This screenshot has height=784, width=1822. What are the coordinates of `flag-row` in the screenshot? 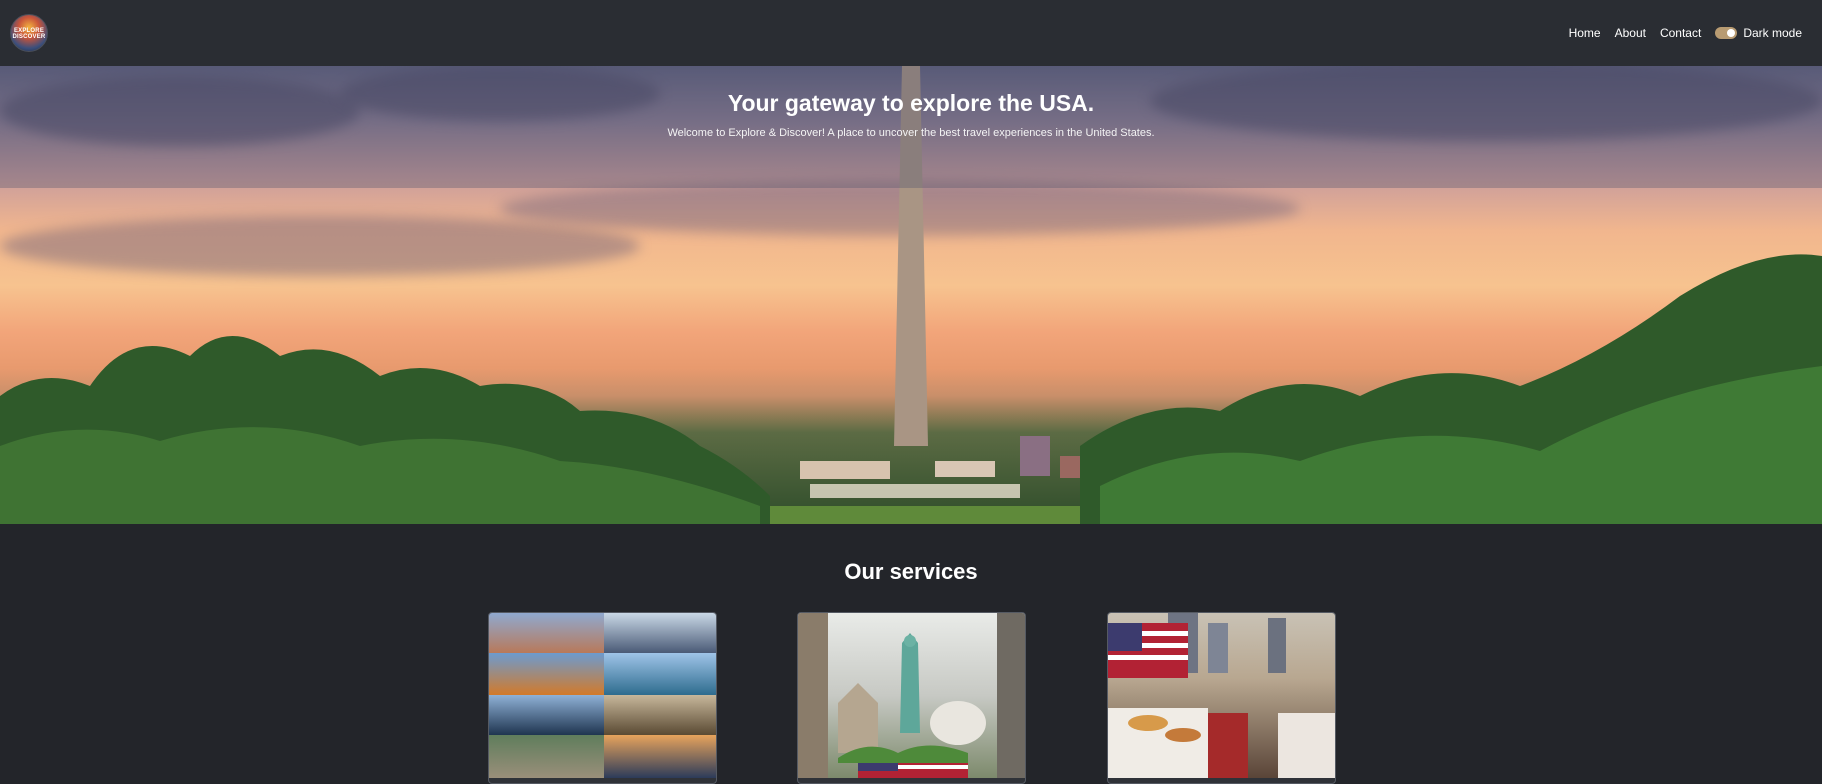 It's located at (915, 491).